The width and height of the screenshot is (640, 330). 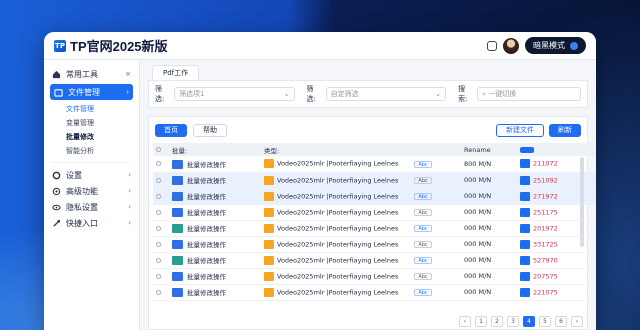 What do you see at coordinates (91, 162) in the screenshot?
I see `divider` at bounding box center [91, 162].